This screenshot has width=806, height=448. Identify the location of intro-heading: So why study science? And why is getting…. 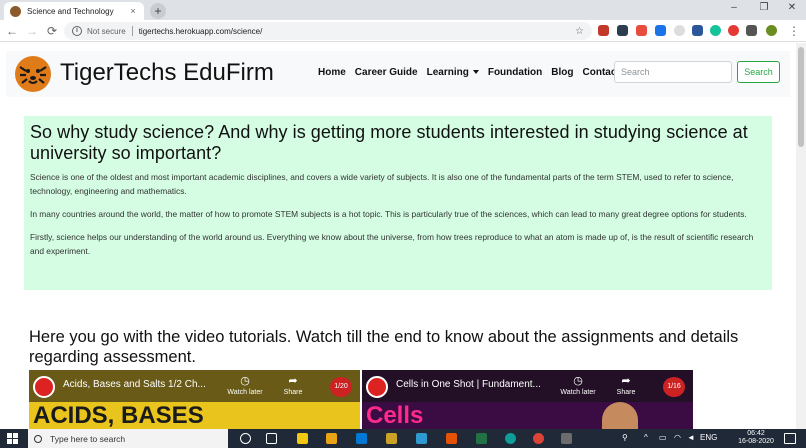
(389, 142).